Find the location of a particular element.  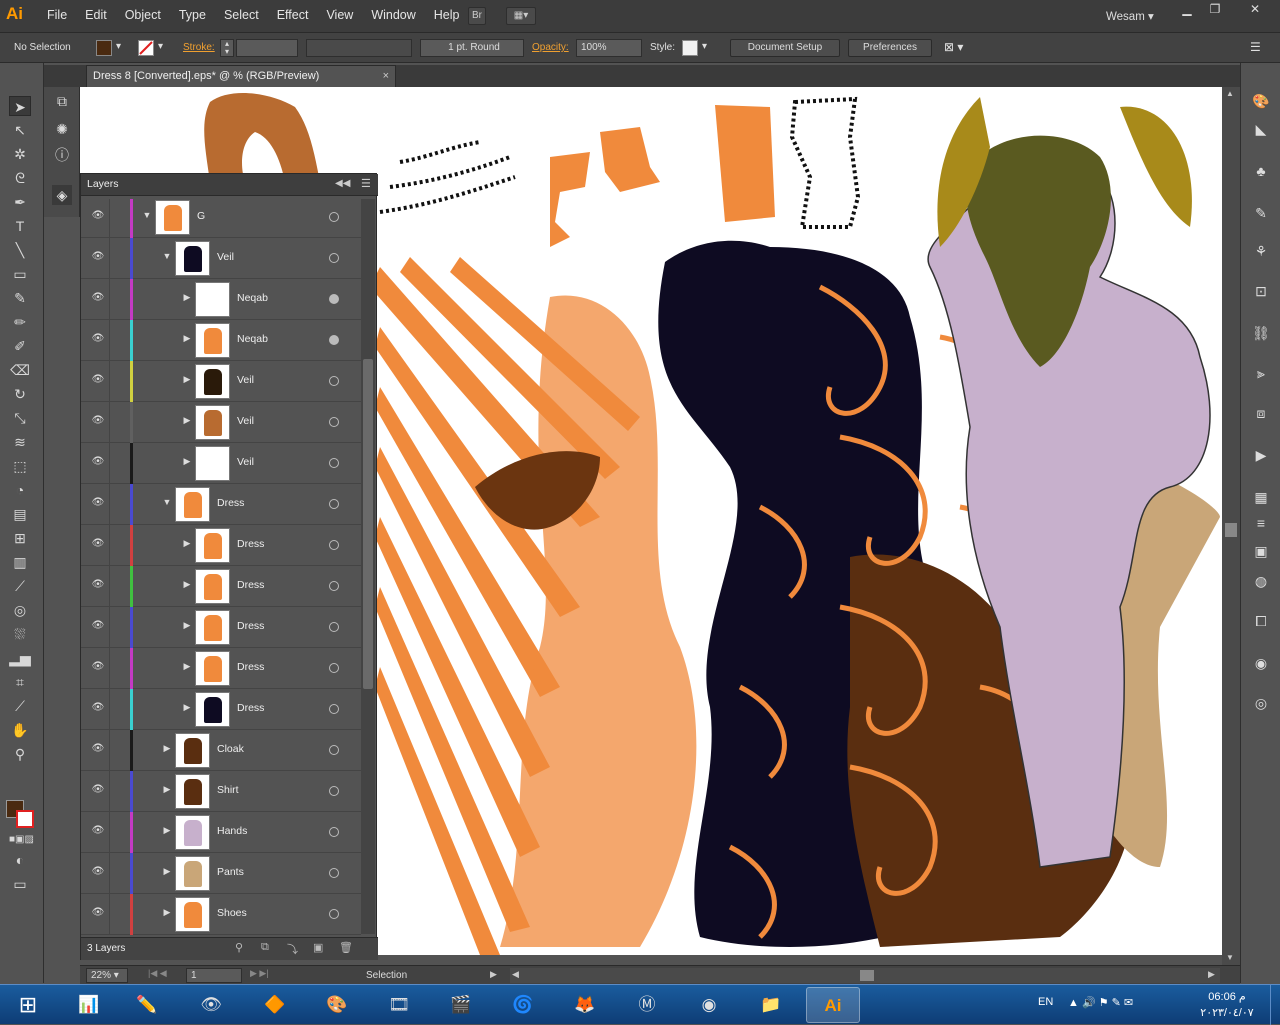

layer-row: 👁 ▶ Neqab is located at coordinates (221, 340).